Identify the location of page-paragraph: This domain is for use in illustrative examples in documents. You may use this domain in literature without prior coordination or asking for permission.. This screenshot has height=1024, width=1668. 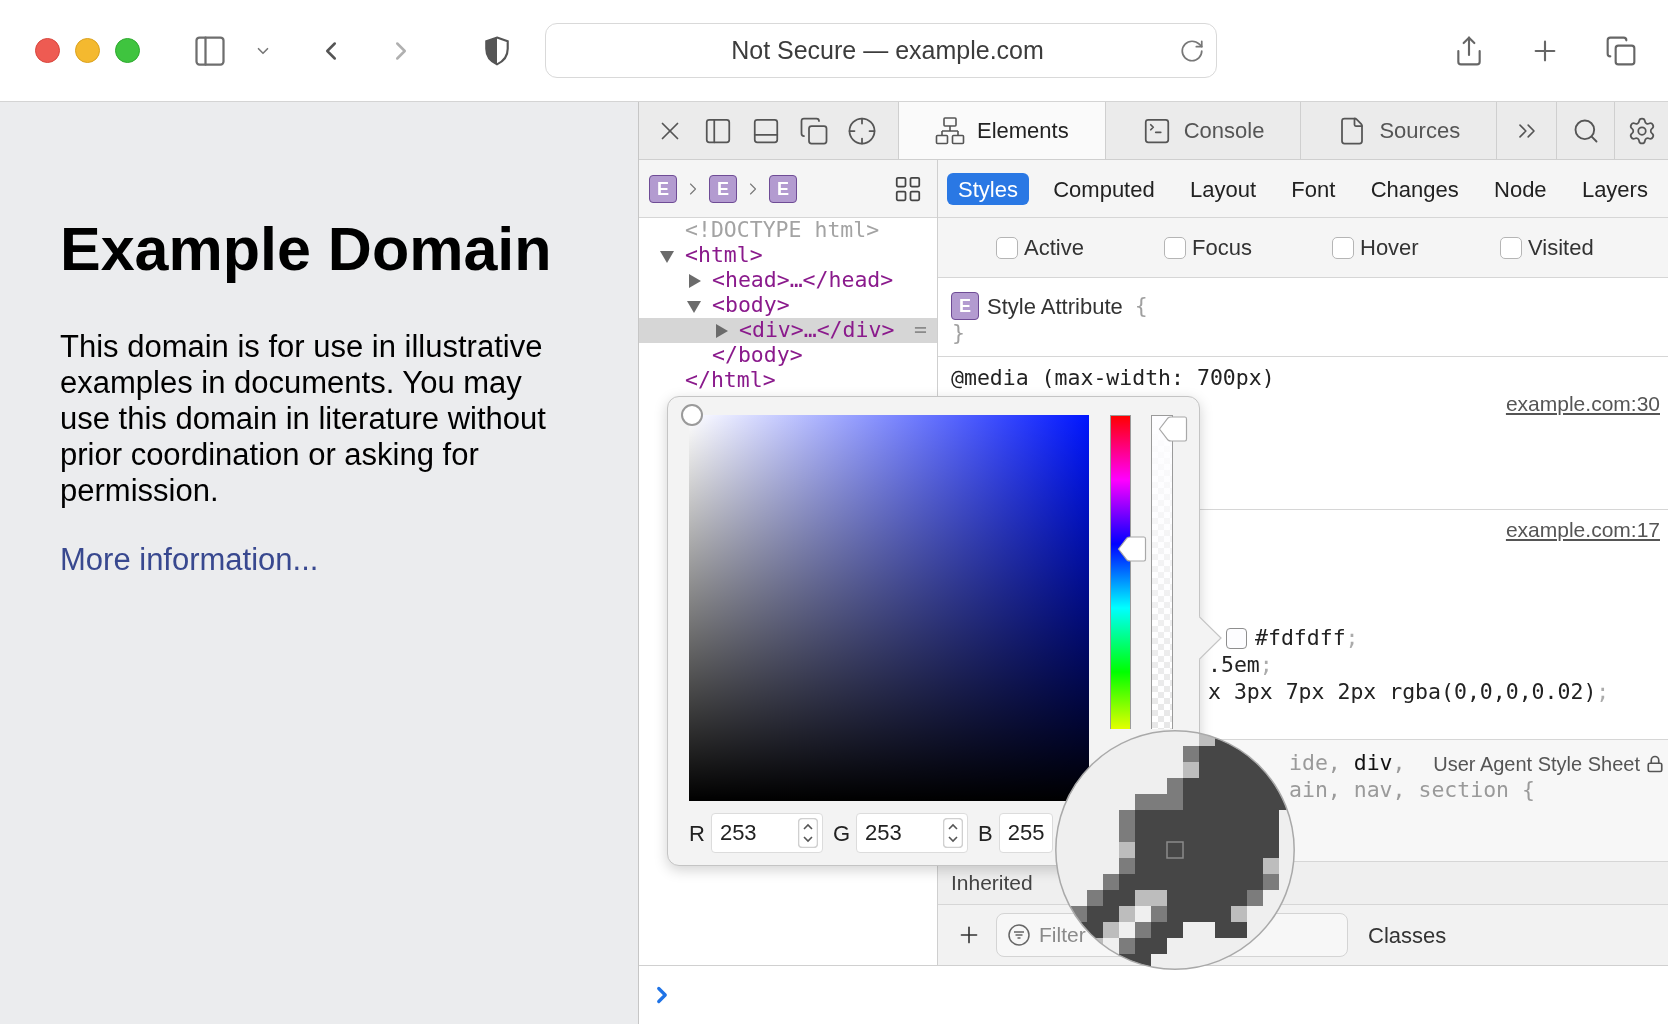
(303, 419).